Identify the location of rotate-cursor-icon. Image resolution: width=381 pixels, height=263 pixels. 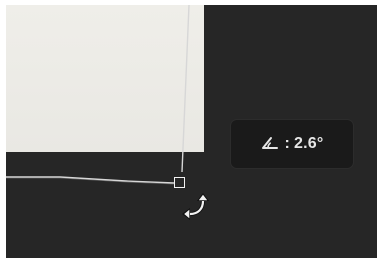
(195, 206).